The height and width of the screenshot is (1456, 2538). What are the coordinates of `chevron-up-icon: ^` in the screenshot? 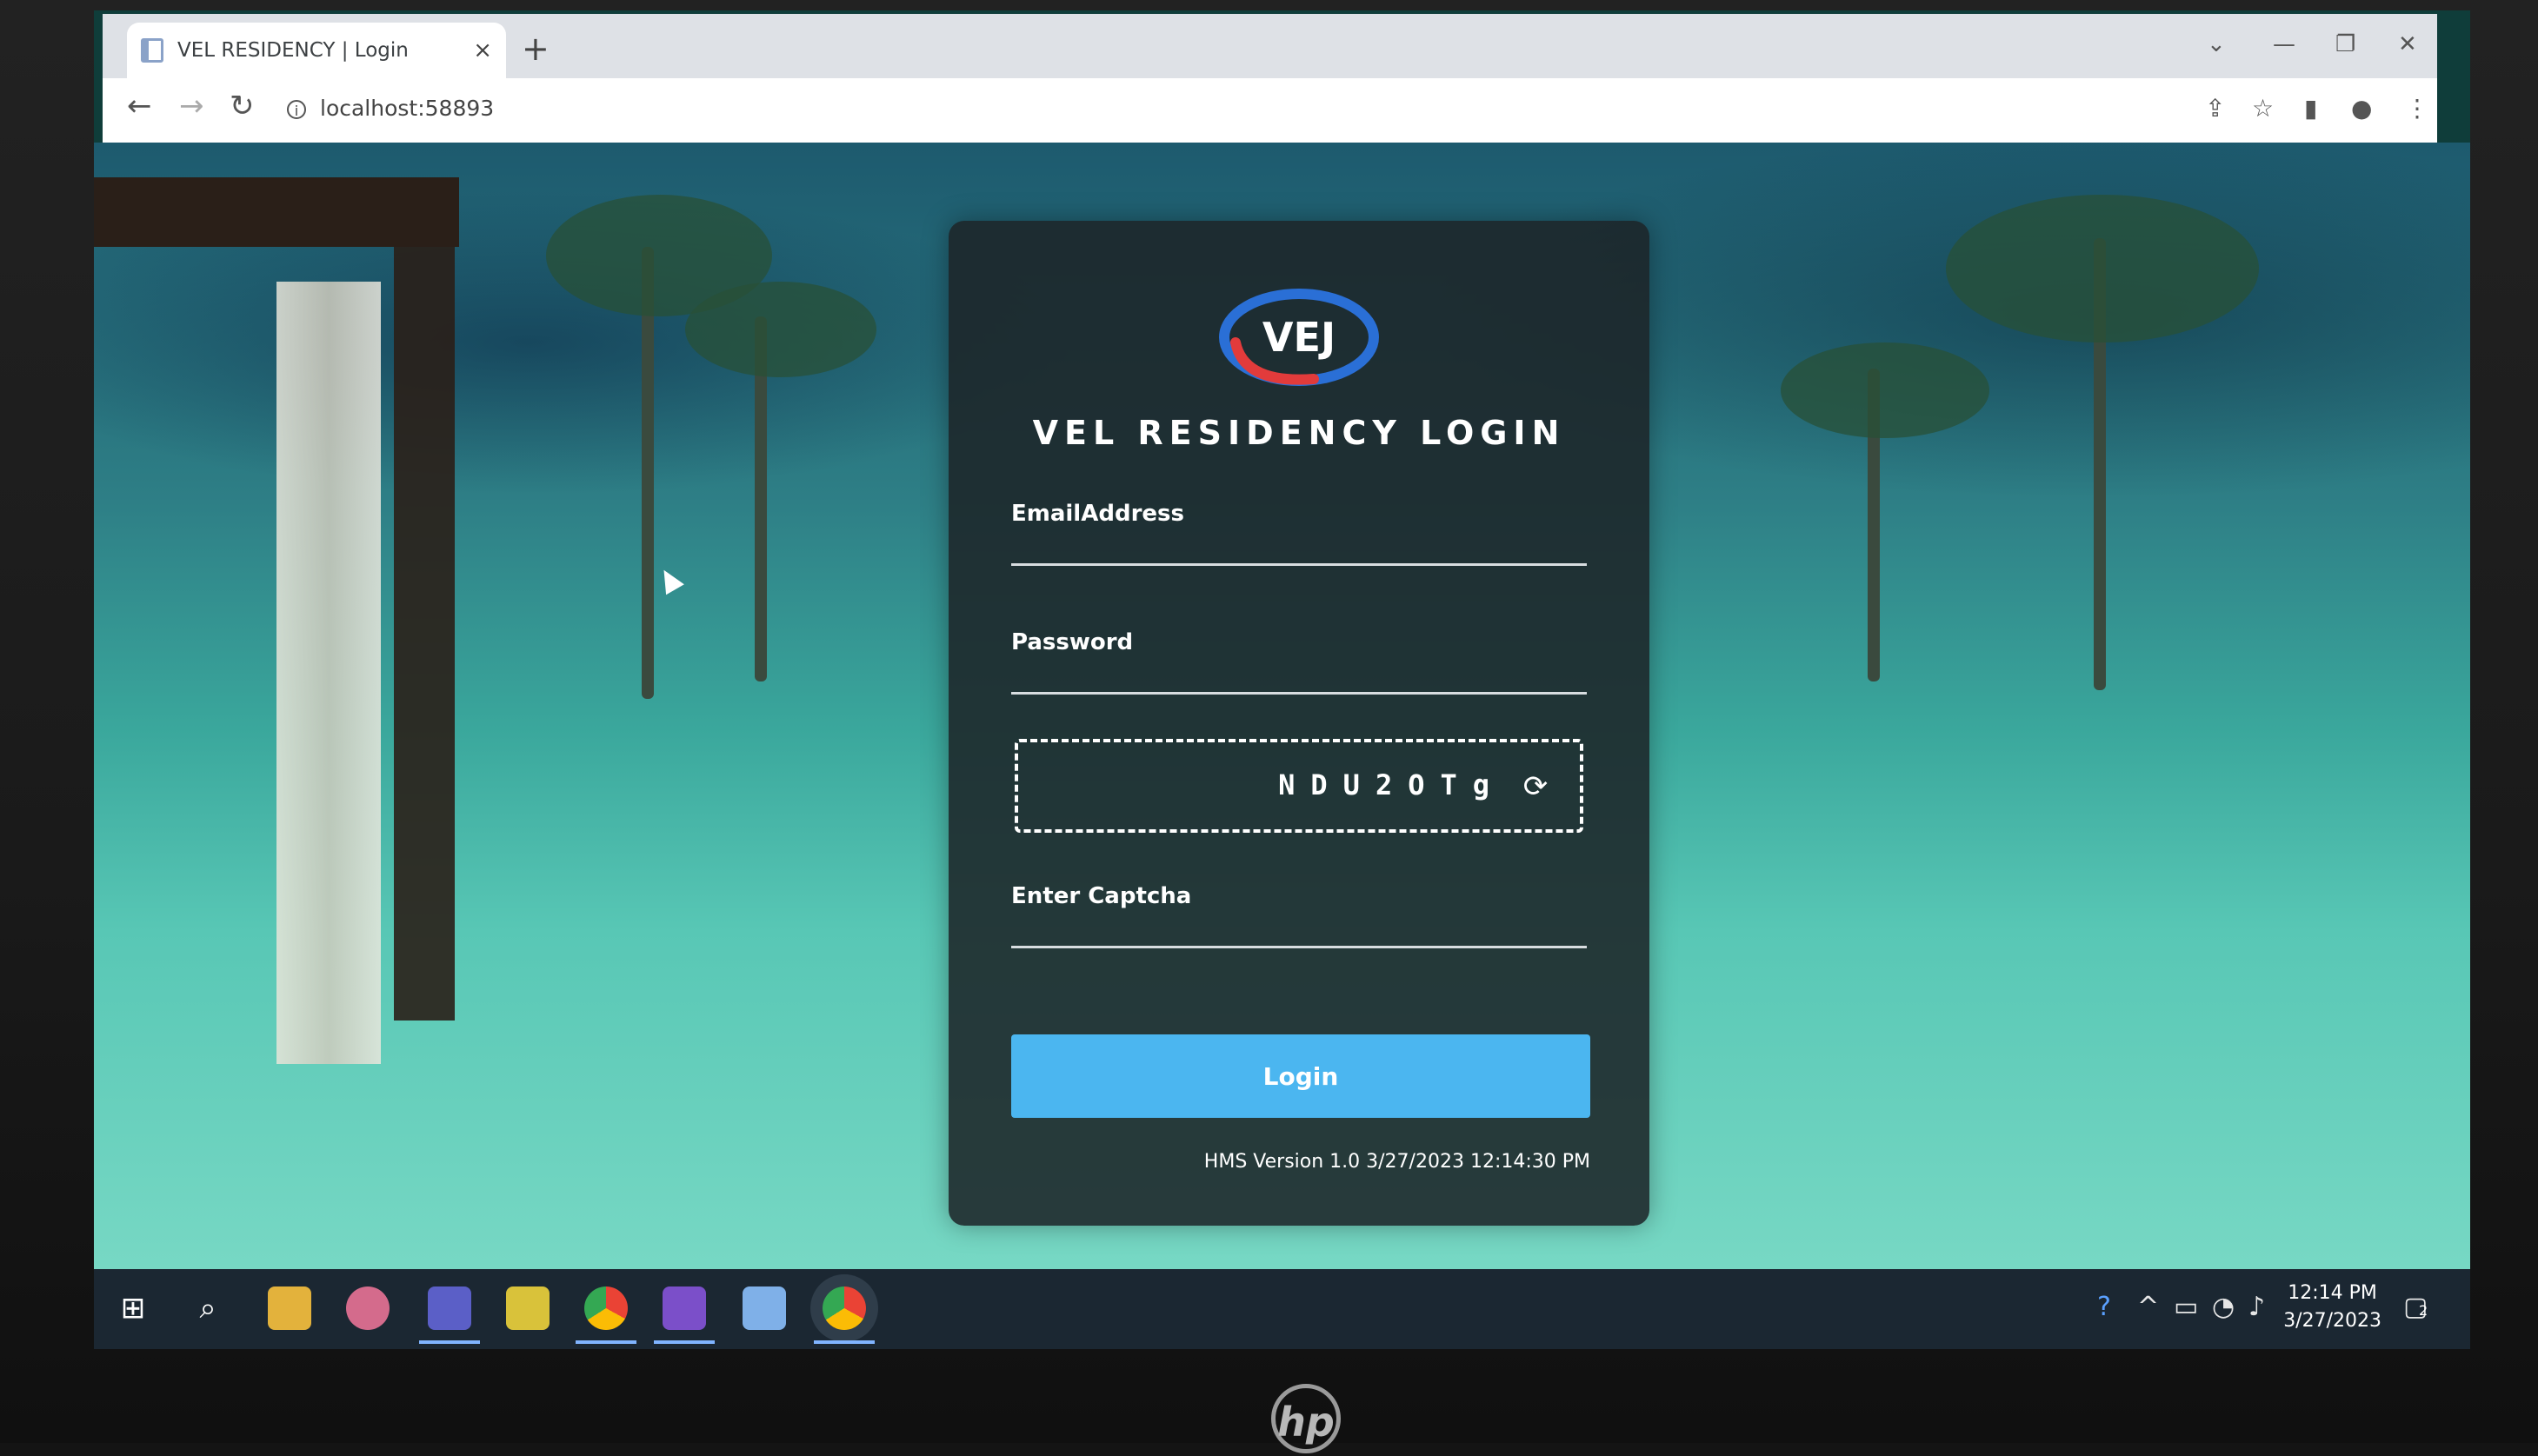 It's located at (2148, 1307).